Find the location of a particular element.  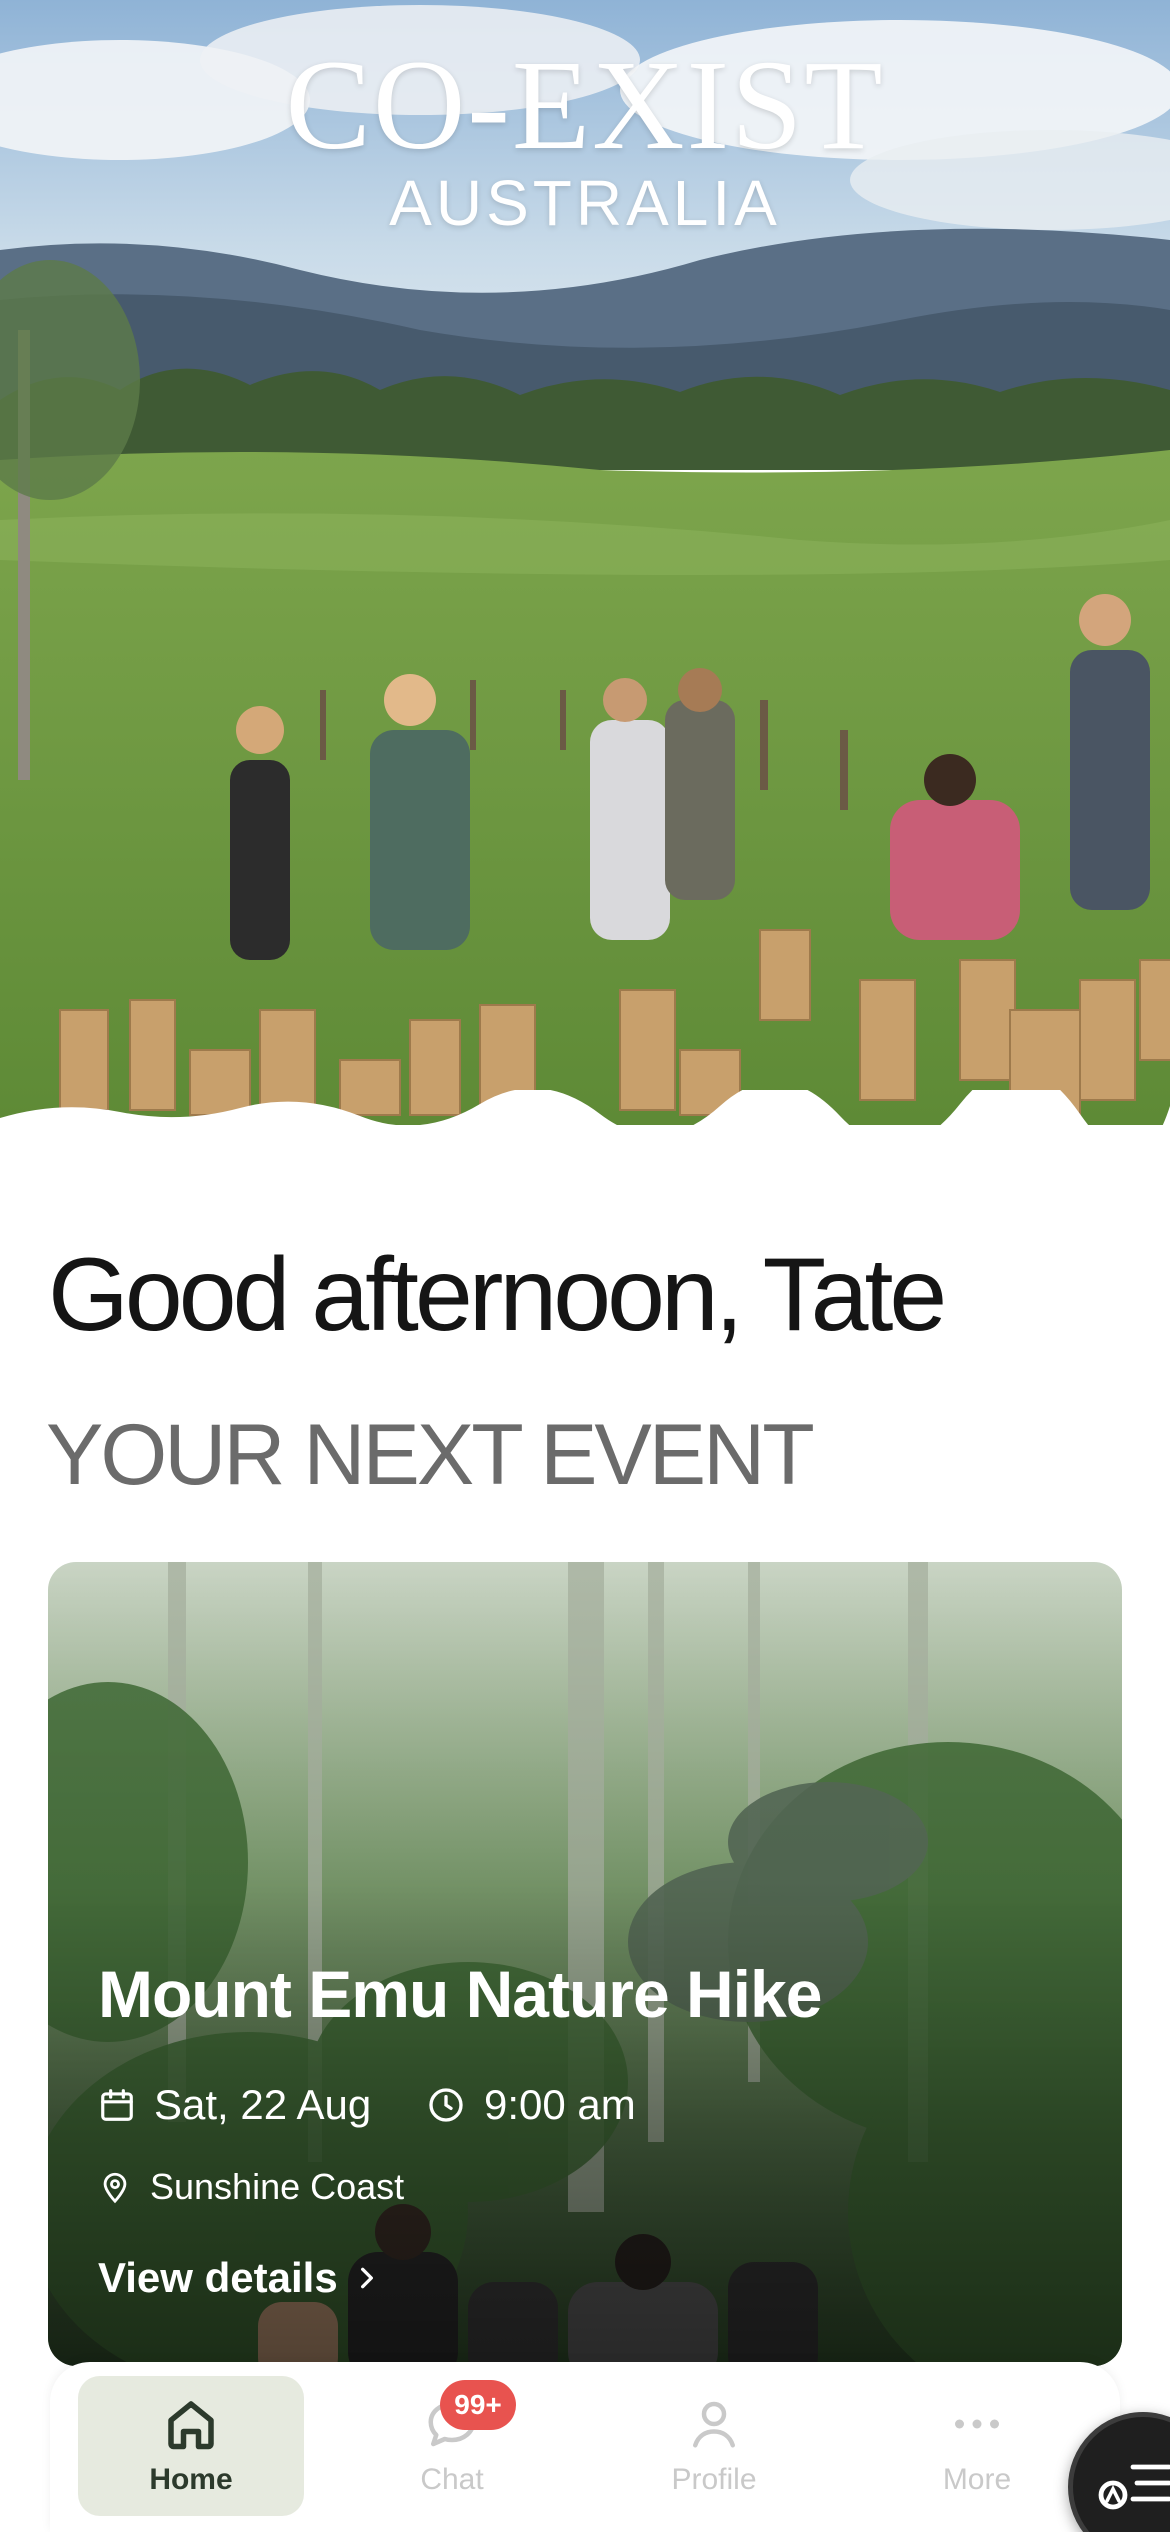

profile-icon is located at coordinates (714, 2424).